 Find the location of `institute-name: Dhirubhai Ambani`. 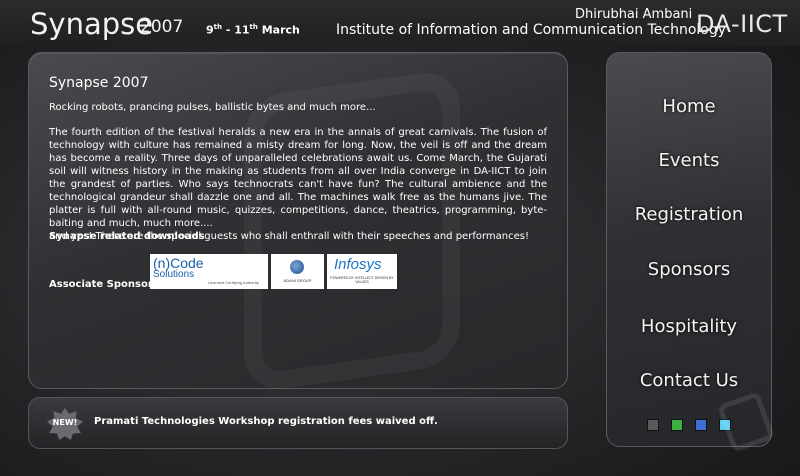

institute-name: Dhirubhai Ambani is located at coordinates (634, 14).